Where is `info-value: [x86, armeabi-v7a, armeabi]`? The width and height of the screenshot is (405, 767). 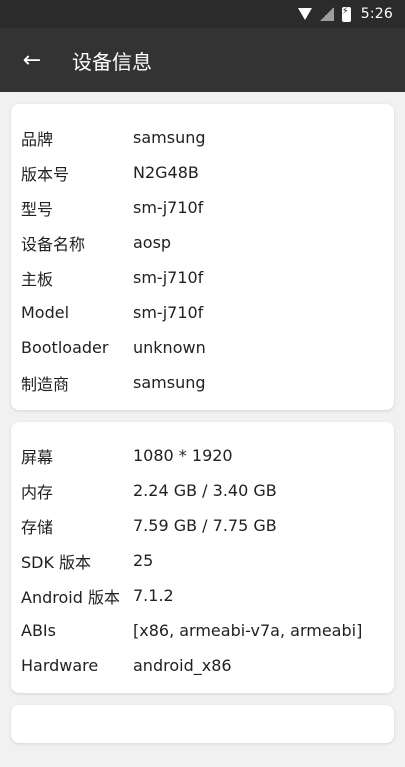 info-value: [x86, armeabi-v7a, armeabi] is located at coordinates (248, 630).